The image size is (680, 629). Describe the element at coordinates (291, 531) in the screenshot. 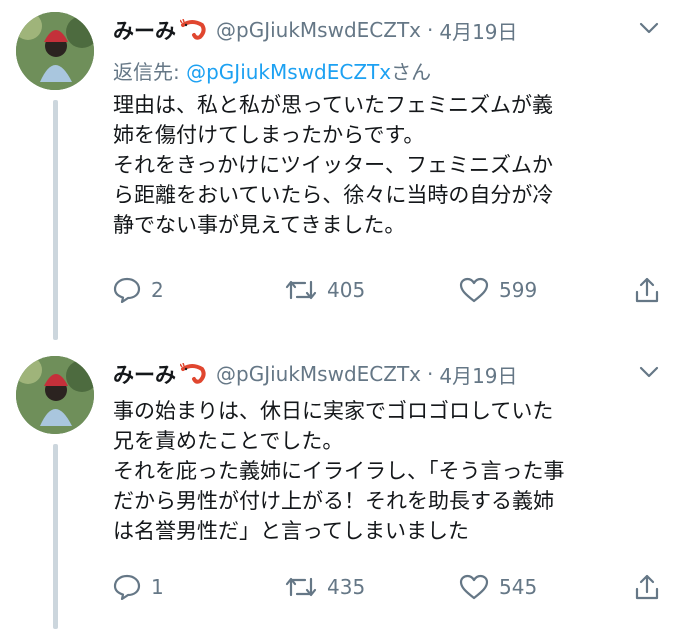

I see `tweet-text-line: は名誉男性だ」と言ってしまいました` at that location.